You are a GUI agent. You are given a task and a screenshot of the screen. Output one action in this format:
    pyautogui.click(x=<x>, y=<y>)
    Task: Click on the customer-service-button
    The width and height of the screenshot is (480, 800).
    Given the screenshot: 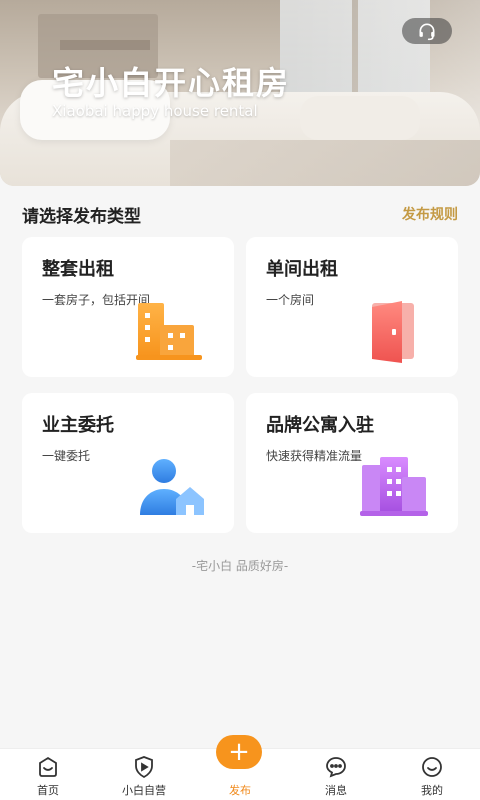 What is the action you would take?
    pyautogui.click(x=427, y=31)
    